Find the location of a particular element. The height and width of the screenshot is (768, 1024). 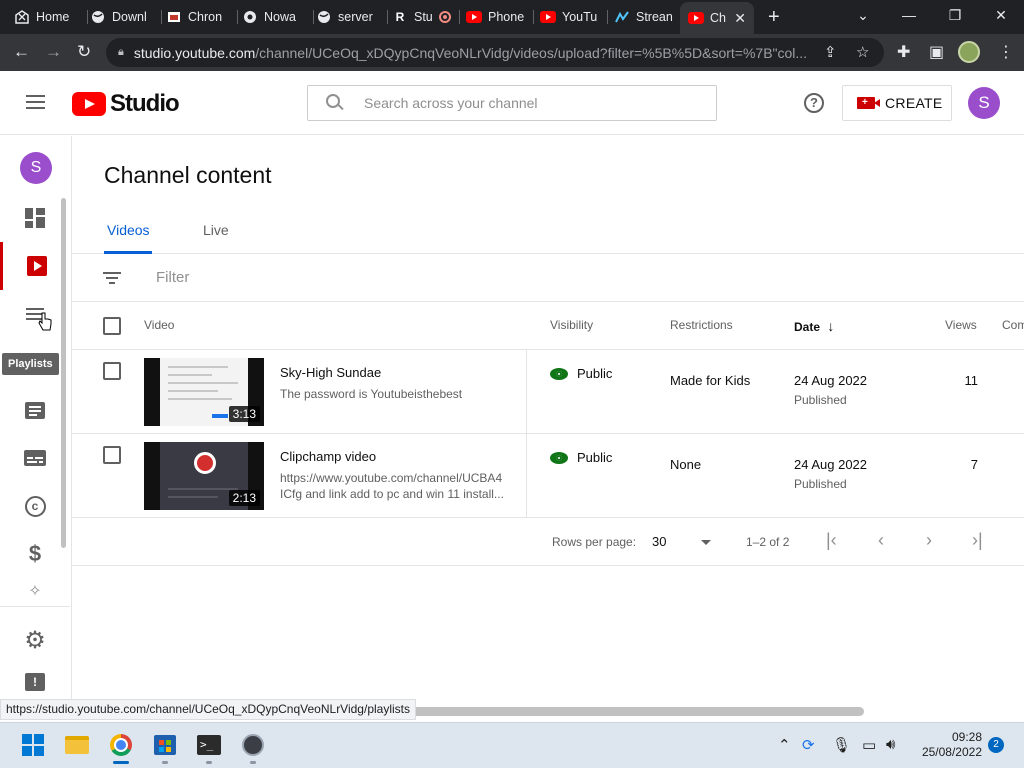

last-page-icon: ›| is located at coordinates (977, 540).